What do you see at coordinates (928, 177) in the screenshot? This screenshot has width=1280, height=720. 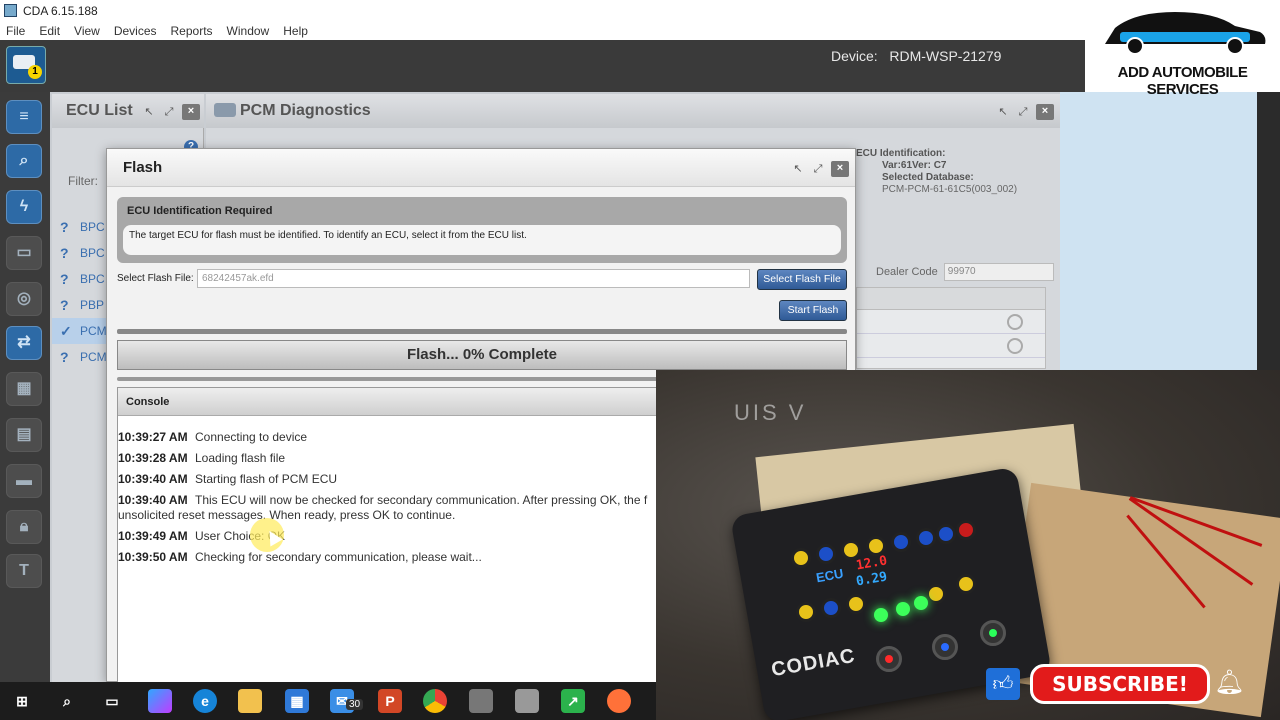 I see `selected-database-label: Selected Database:` at bounding box center [928, 177].